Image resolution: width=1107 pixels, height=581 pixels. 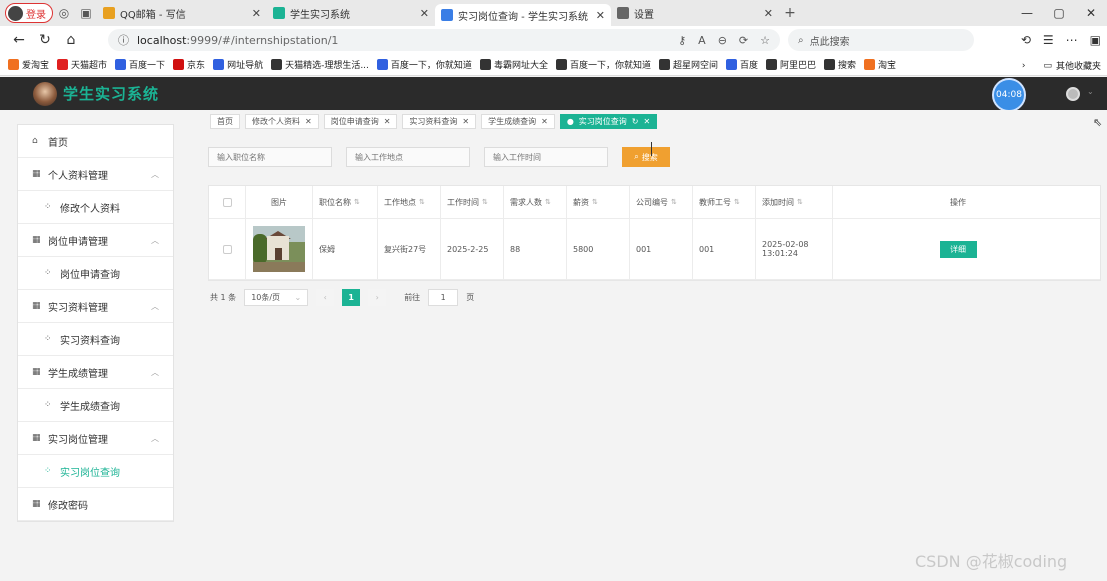 What do you see at coordinates (881, 40) in the screenshot?
I see `browser-search-box: ⌕ 点此搜索` at bounding box center [881, 40].